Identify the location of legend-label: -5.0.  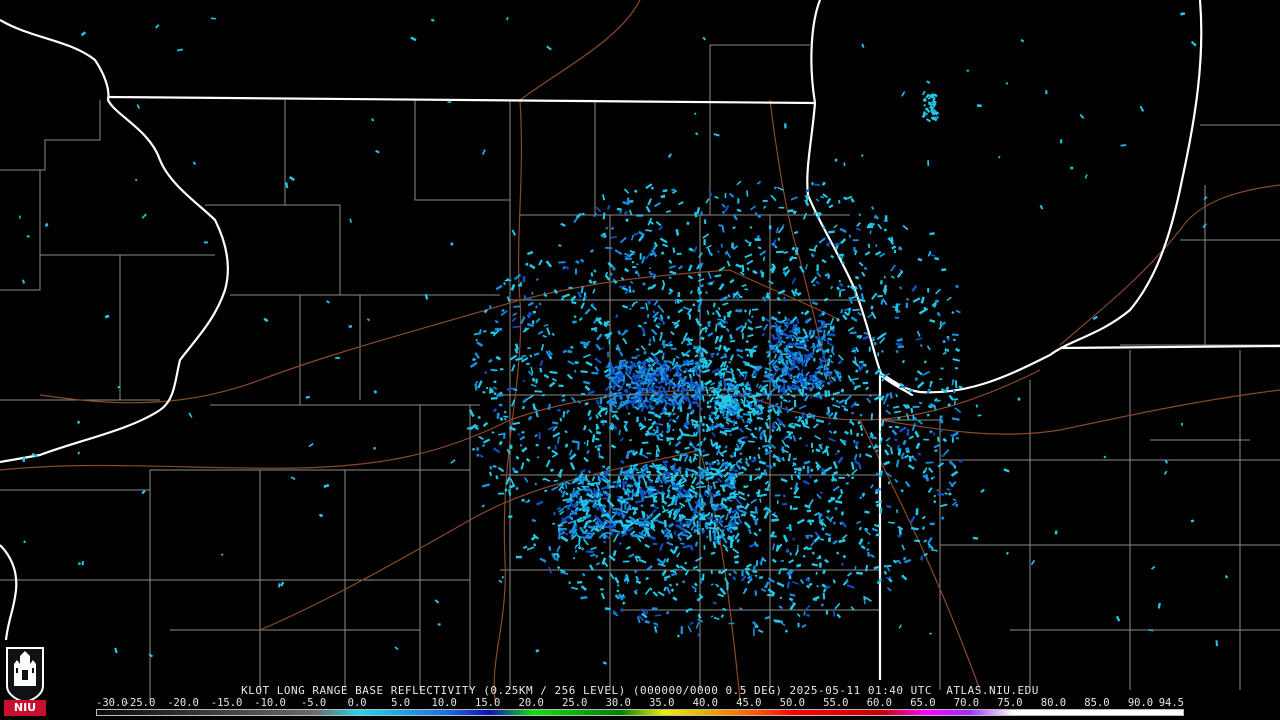
(313, 703).